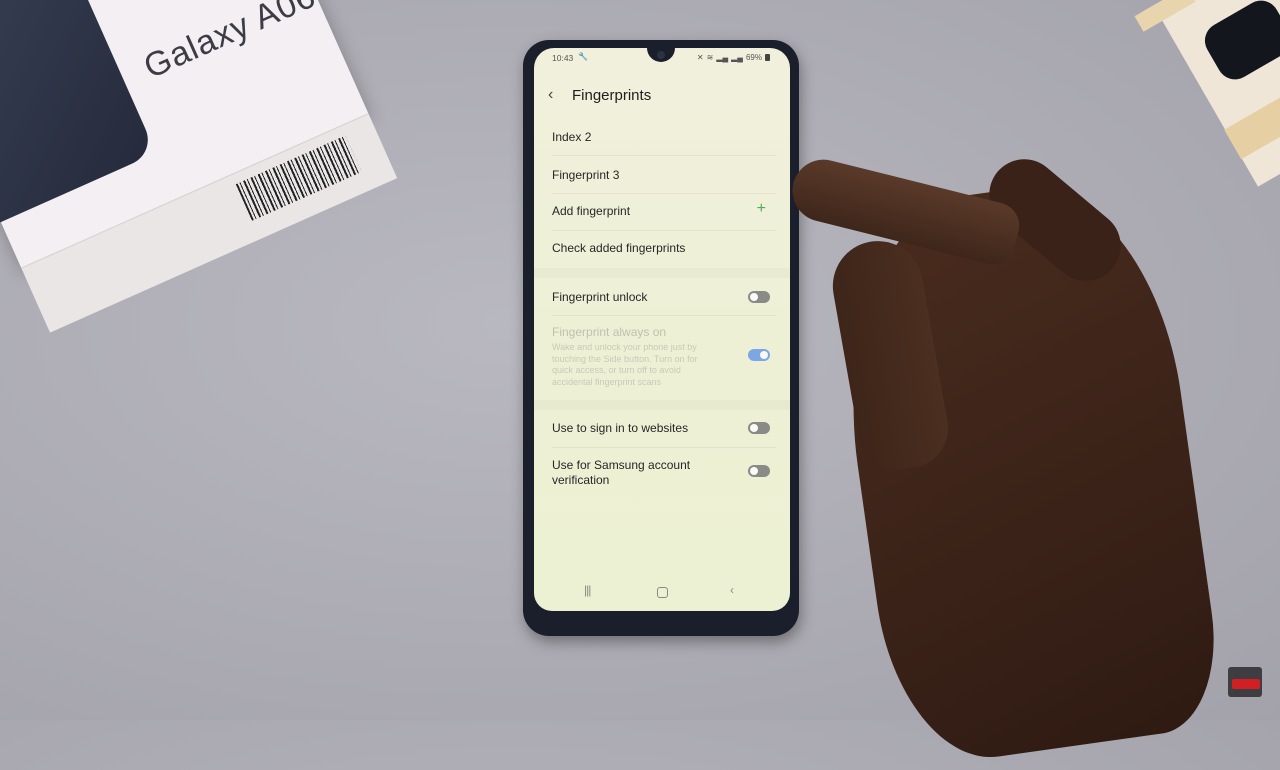 Image resolution: width=1280 pixels, height=770 pixels. I want to click on status-bar: 10:43 🔧 ✕ ≋ ▂▄ ▂▄ 69%, so click(662, 58).